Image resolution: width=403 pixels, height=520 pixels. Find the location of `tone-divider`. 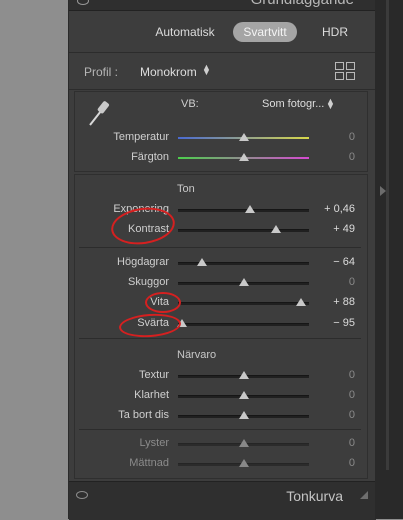

tone-divider is located at coordinates (220, 247).